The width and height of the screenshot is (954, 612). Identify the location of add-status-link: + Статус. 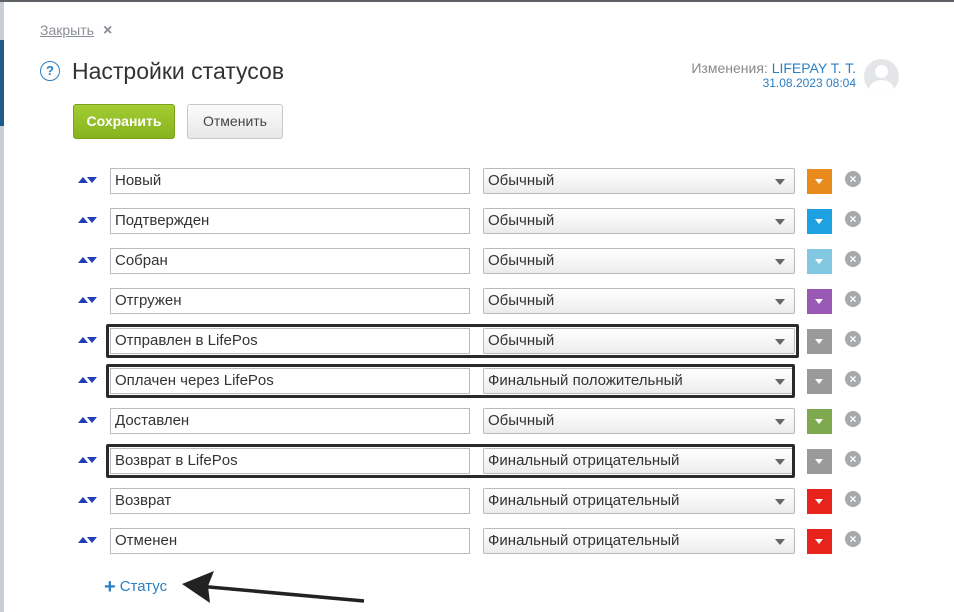
(135, 587).